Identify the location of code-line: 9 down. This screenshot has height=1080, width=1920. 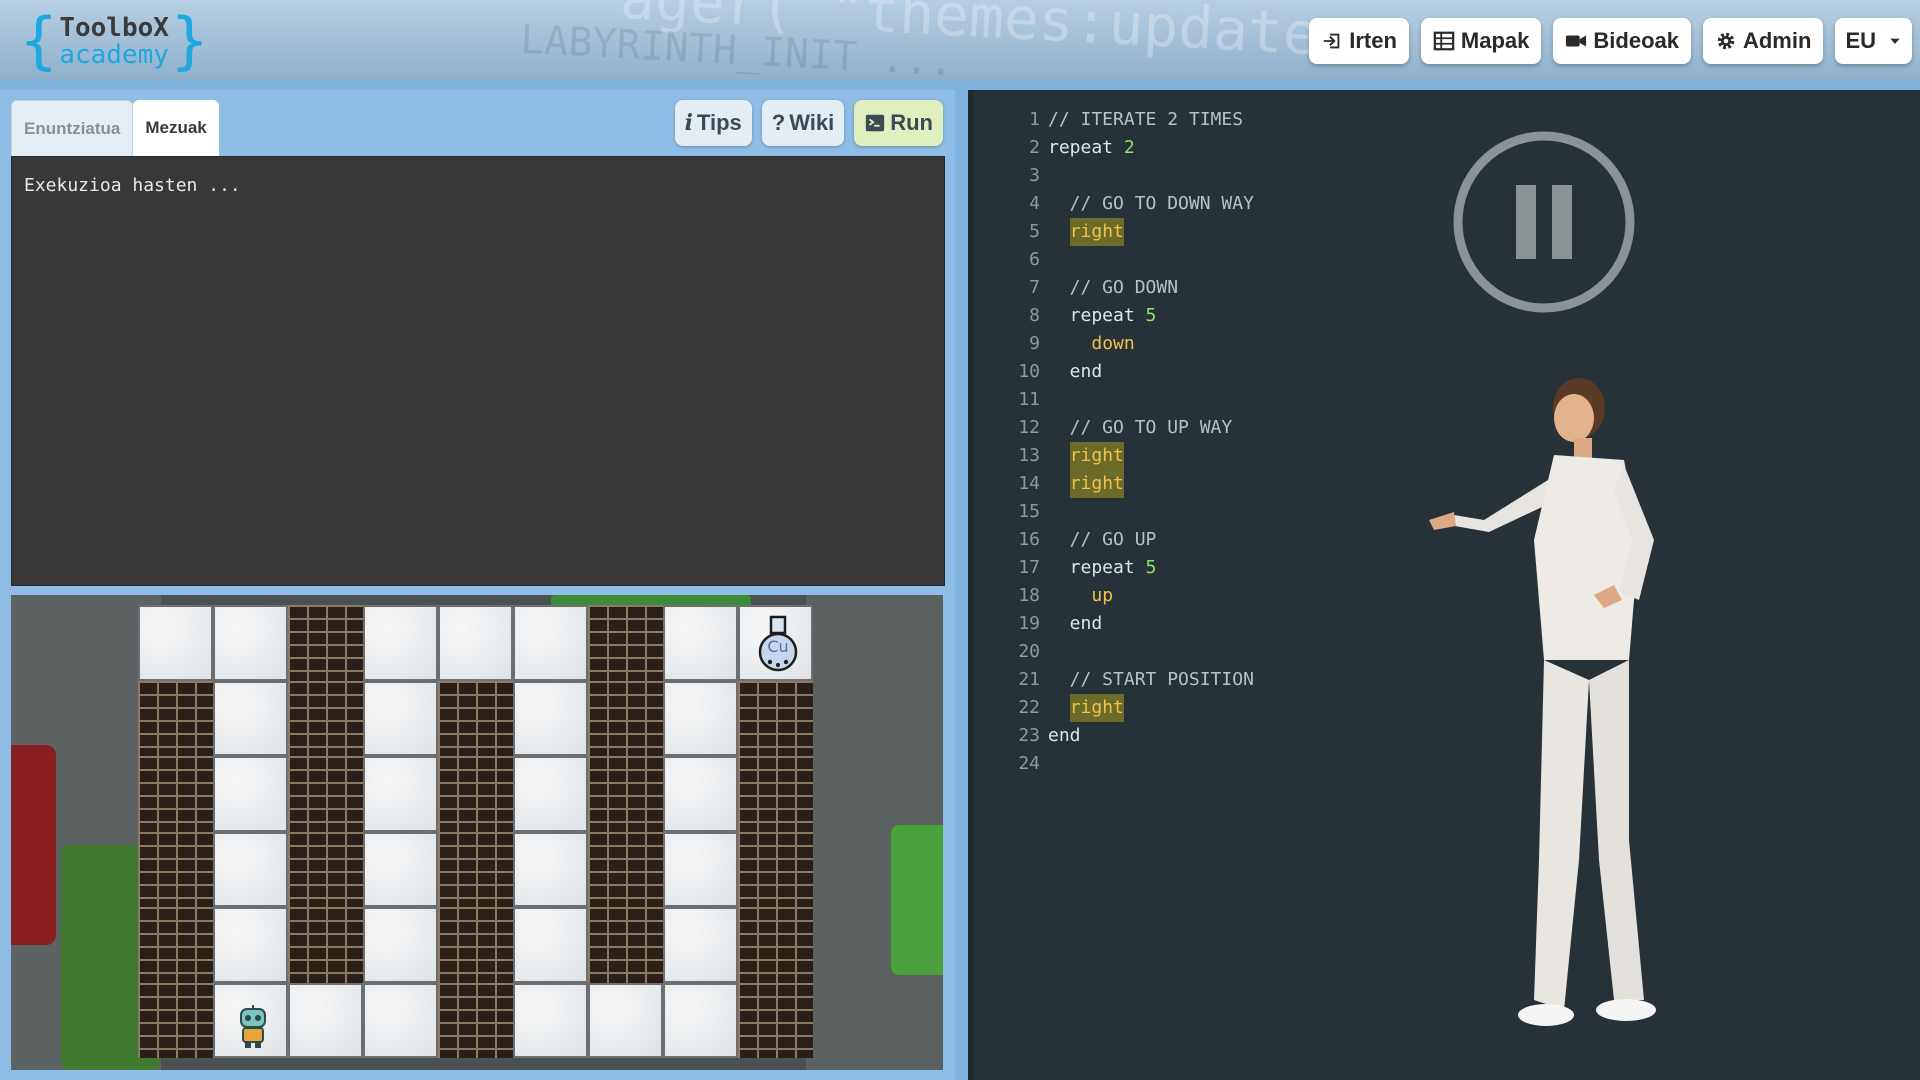
(1114, 344).